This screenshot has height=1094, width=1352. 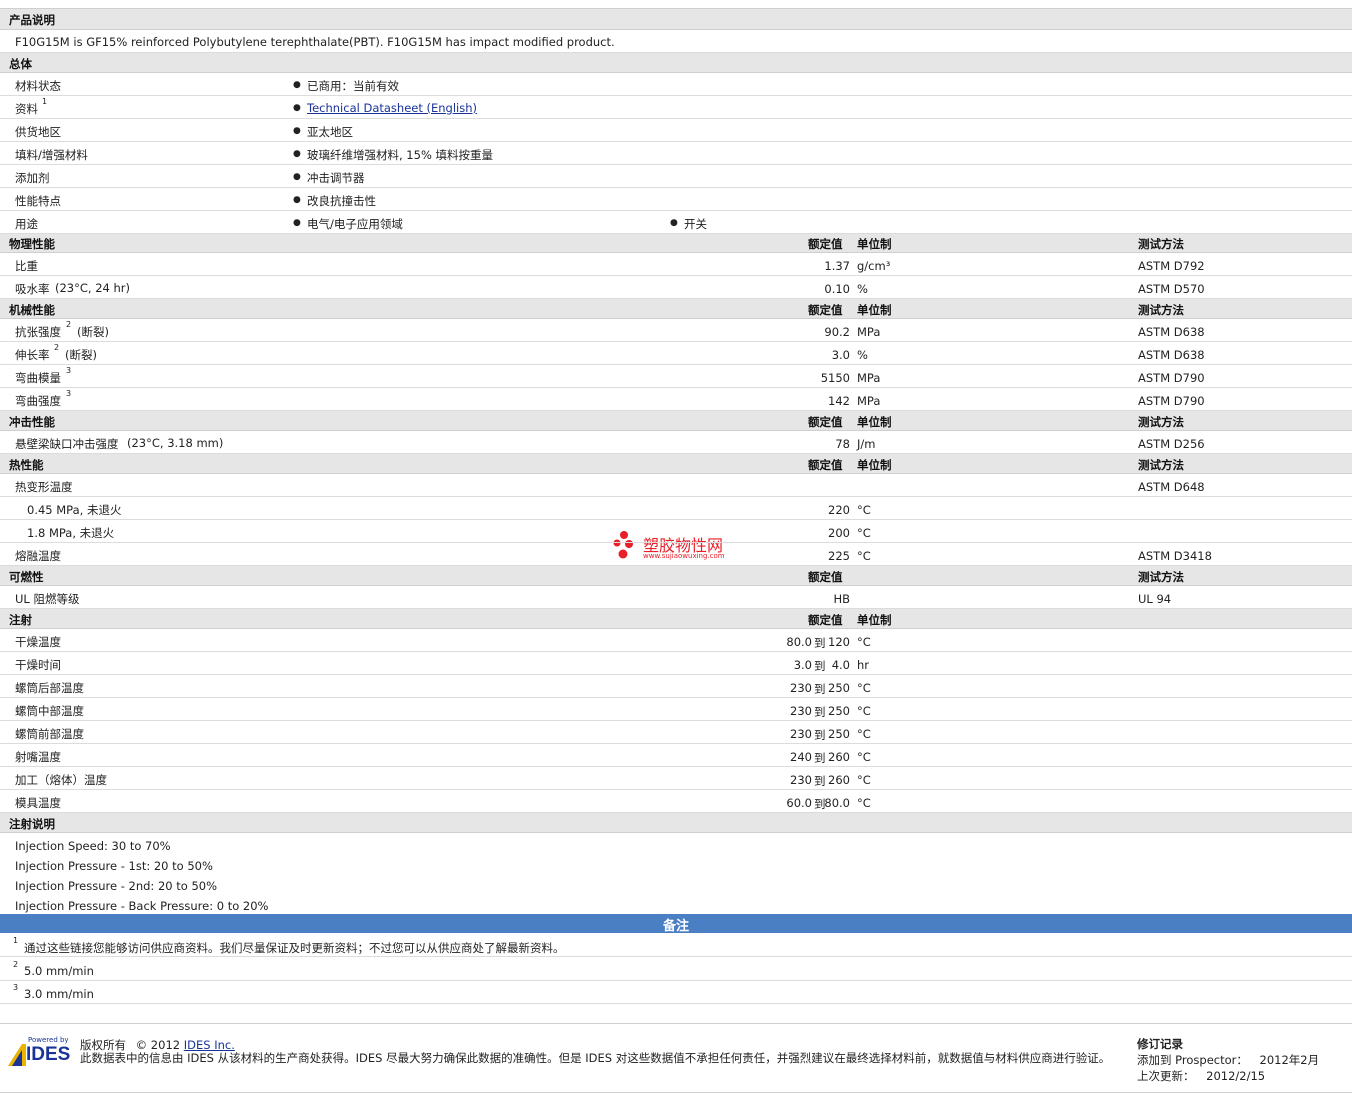 What do you see at coordinates (158, 1045) in the screenshot?
I see `copyright-year: © 2012` at bounding box center [158, 1045].